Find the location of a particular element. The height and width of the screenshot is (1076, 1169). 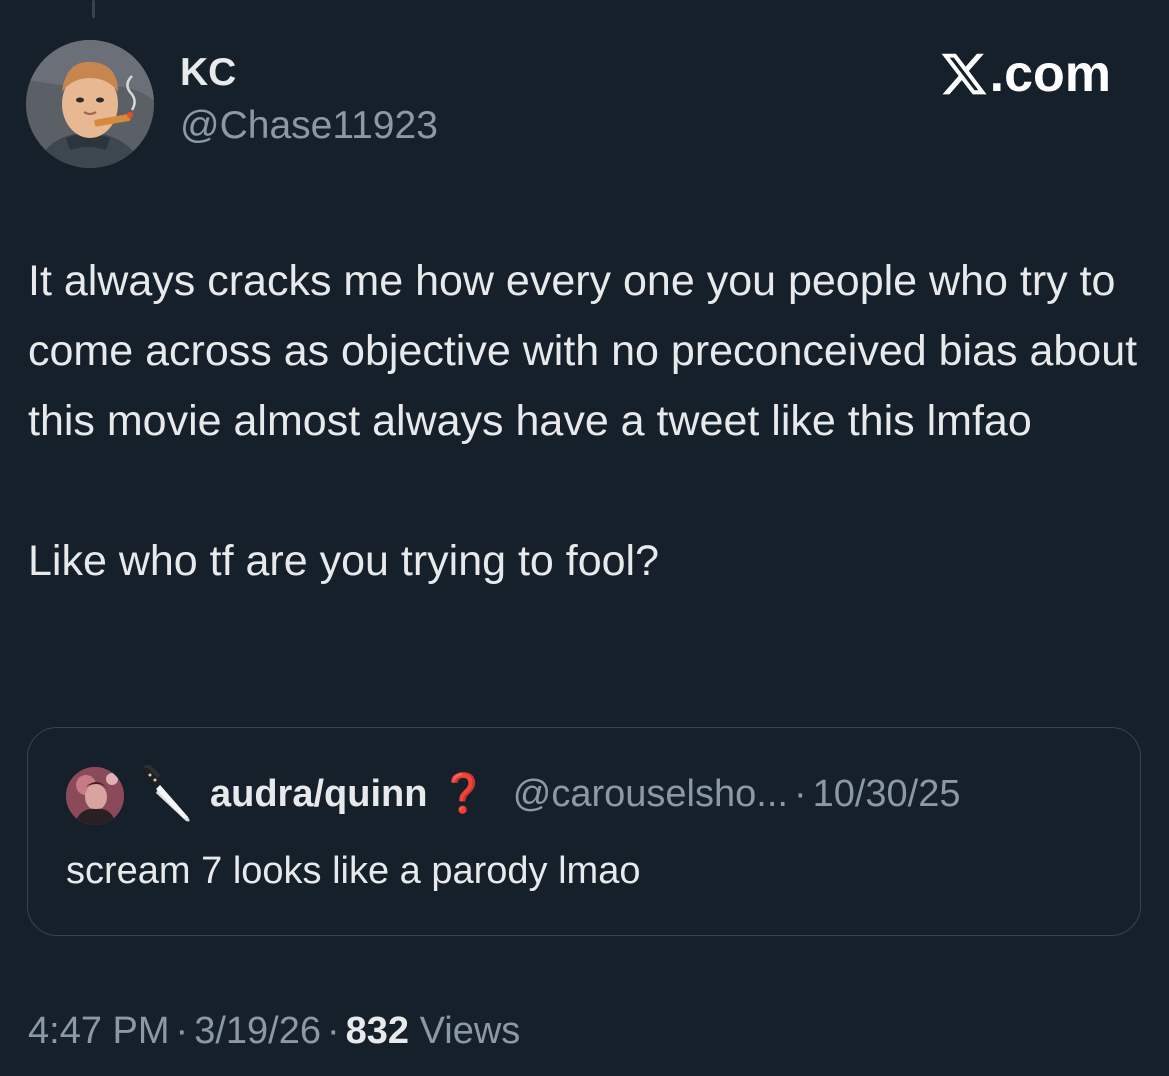

knife-emoji-icon is located at coordinates (165, 793).